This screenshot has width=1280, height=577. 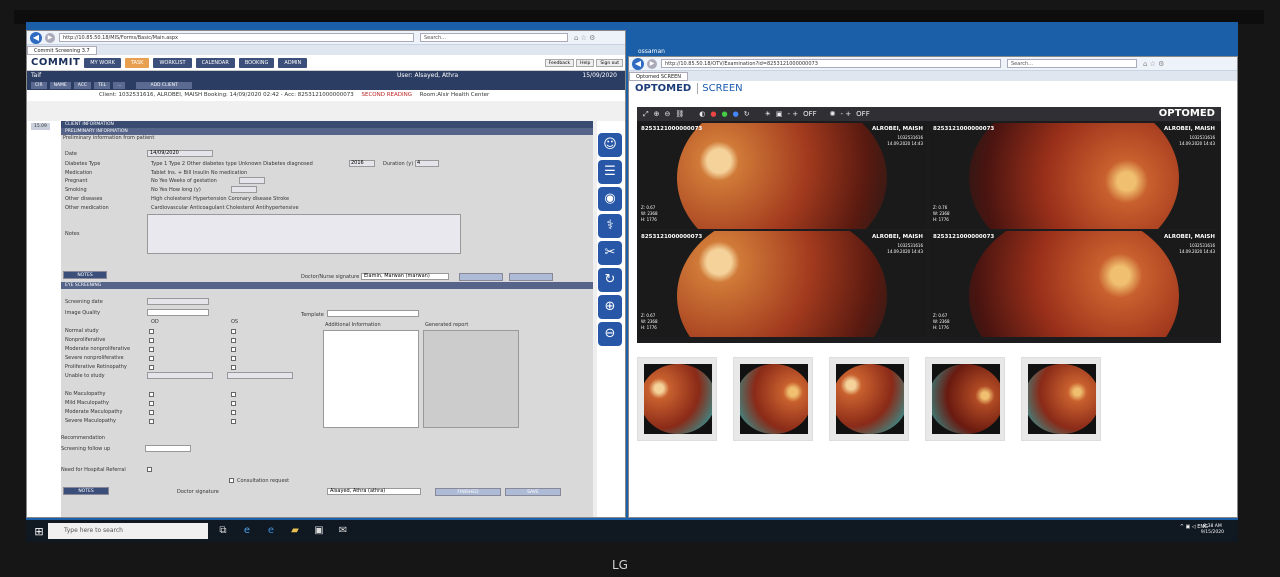 I want to click on followup-select, so click(x=168, y=448).